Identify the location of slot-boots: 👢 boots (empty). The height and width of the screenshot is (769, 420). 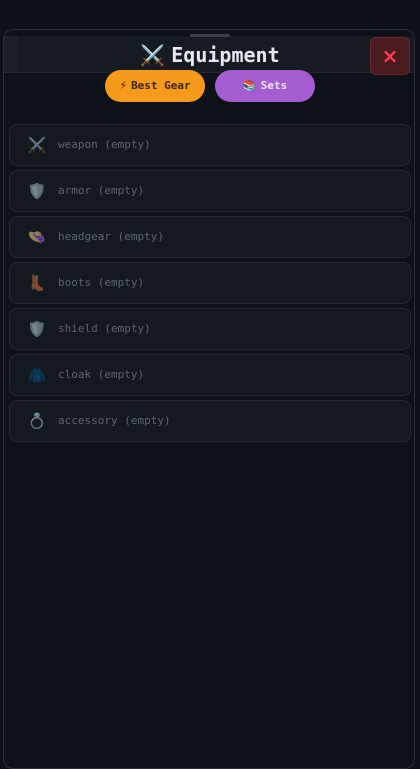
(210, 283).